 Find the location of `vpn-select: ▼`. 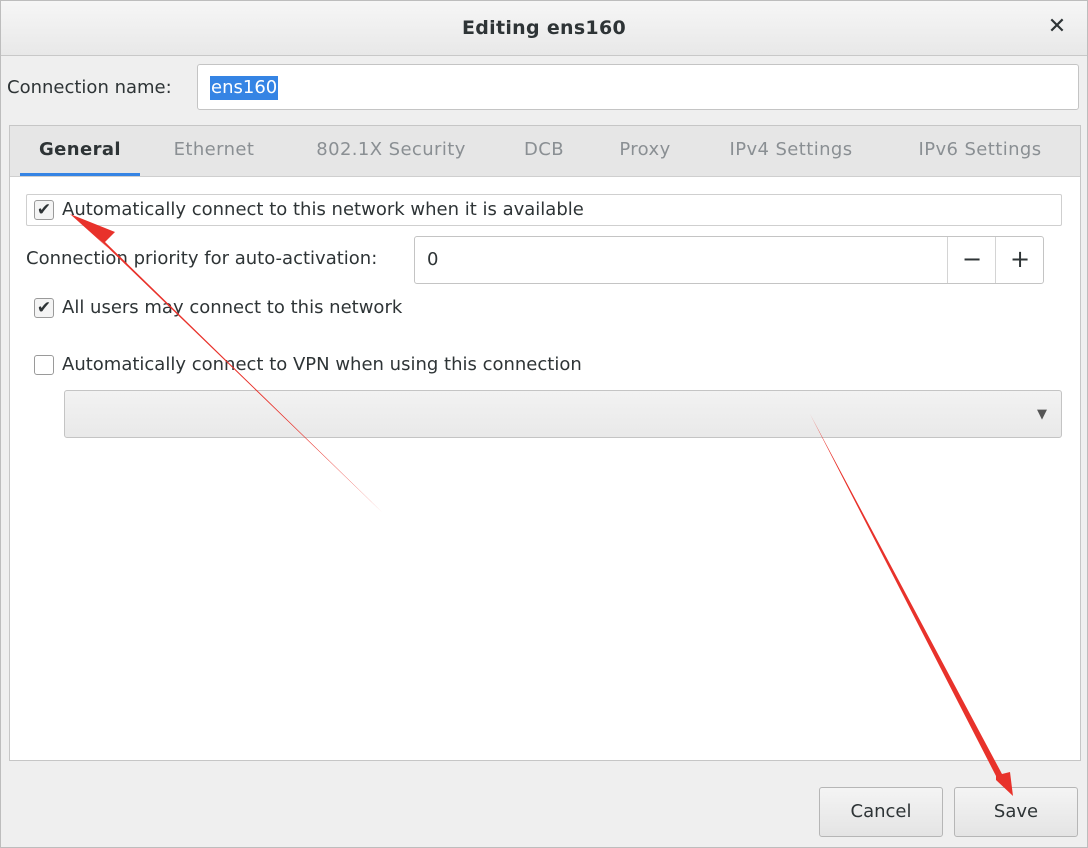

vpn-select: ▼ is located at coordinates (563, 414).